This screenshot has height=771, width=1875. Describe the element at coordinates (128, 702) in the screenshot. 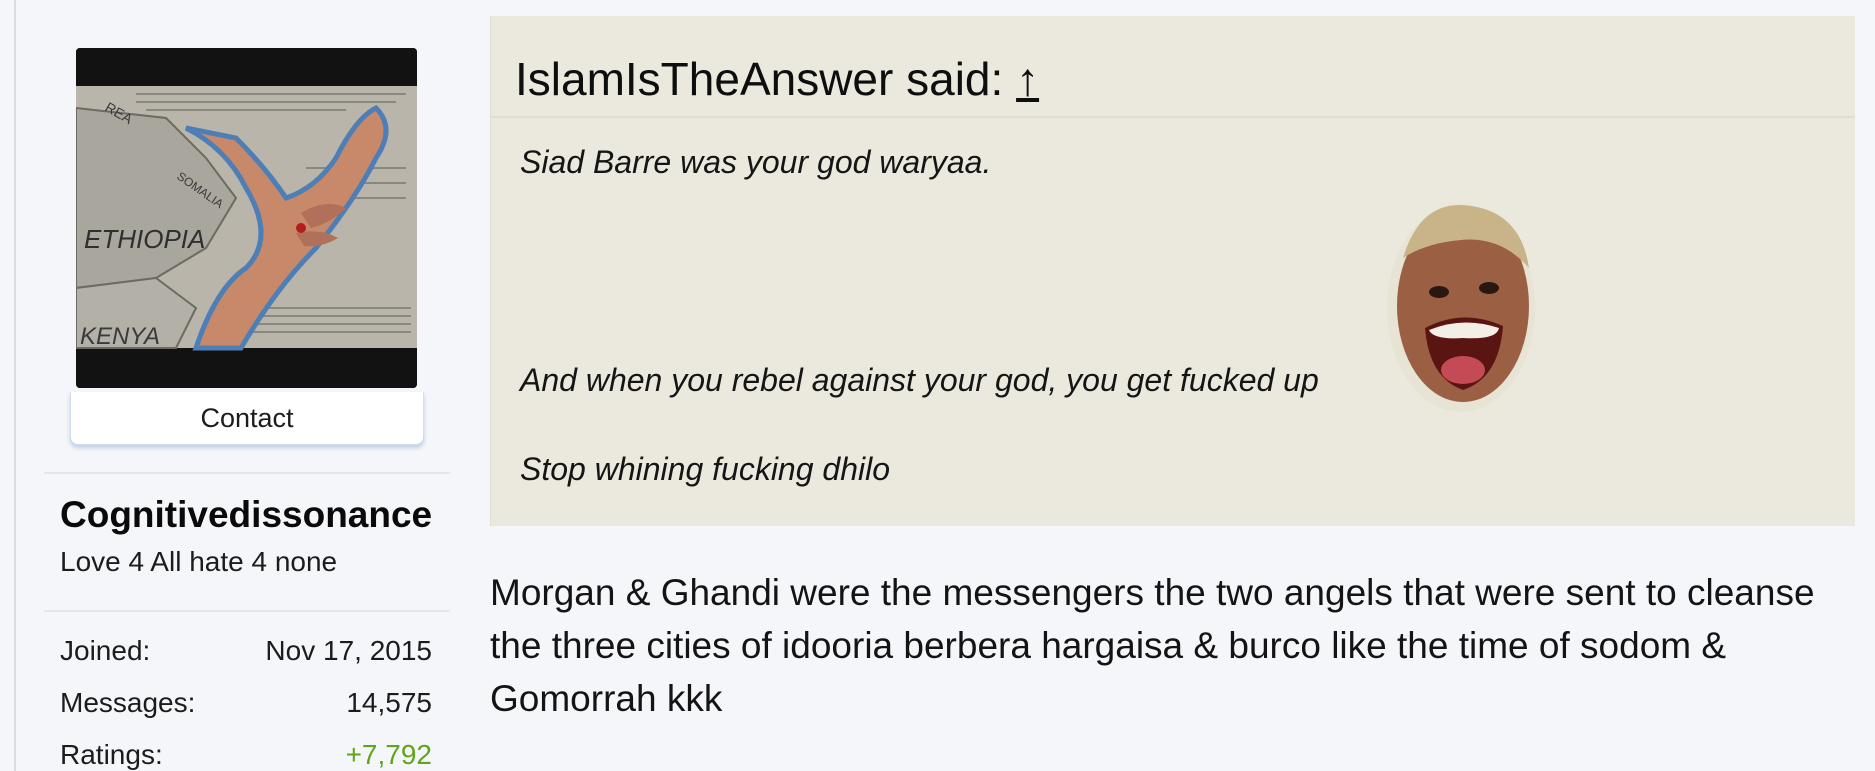

I see `stat-label: Messages:` at that location.